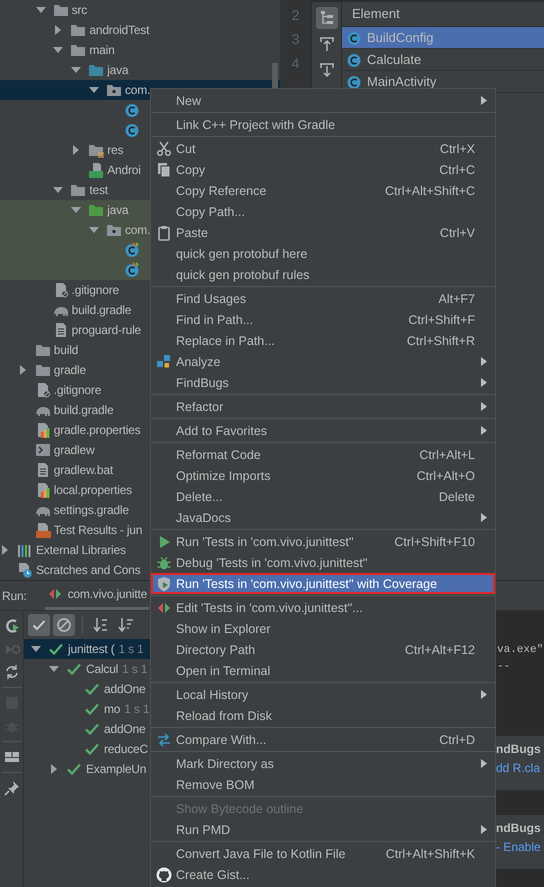 The width and height of the screenshot is (544, 887). What do you see at coordinates (457, 233) in the screenshot?
I see `shortcut-label: Ctrl+V` at bounding box center [457, 233].